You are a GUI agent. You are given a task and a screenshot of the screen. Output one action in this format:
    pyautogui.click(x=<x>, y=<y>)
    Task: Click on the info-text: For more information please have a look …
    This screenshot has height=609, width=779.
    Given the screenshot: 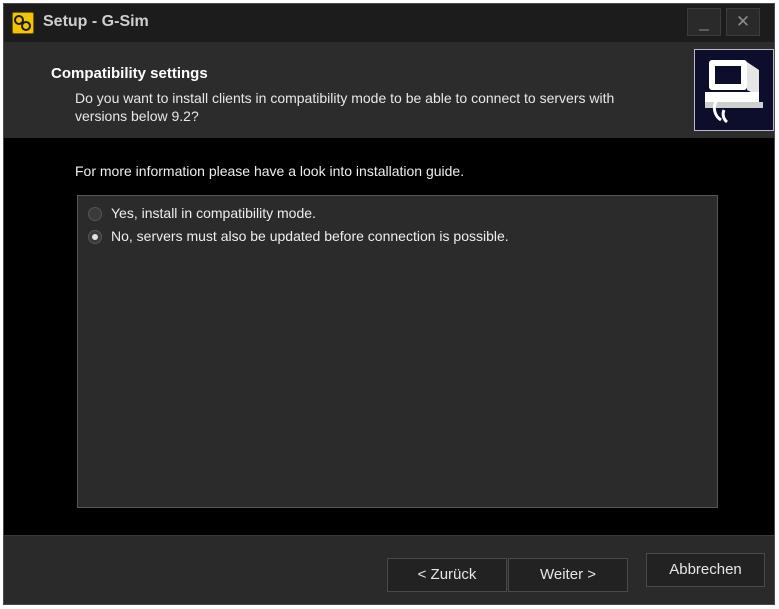 What is the action you would take?
    pyautogui.click(x=270, y=171)
    